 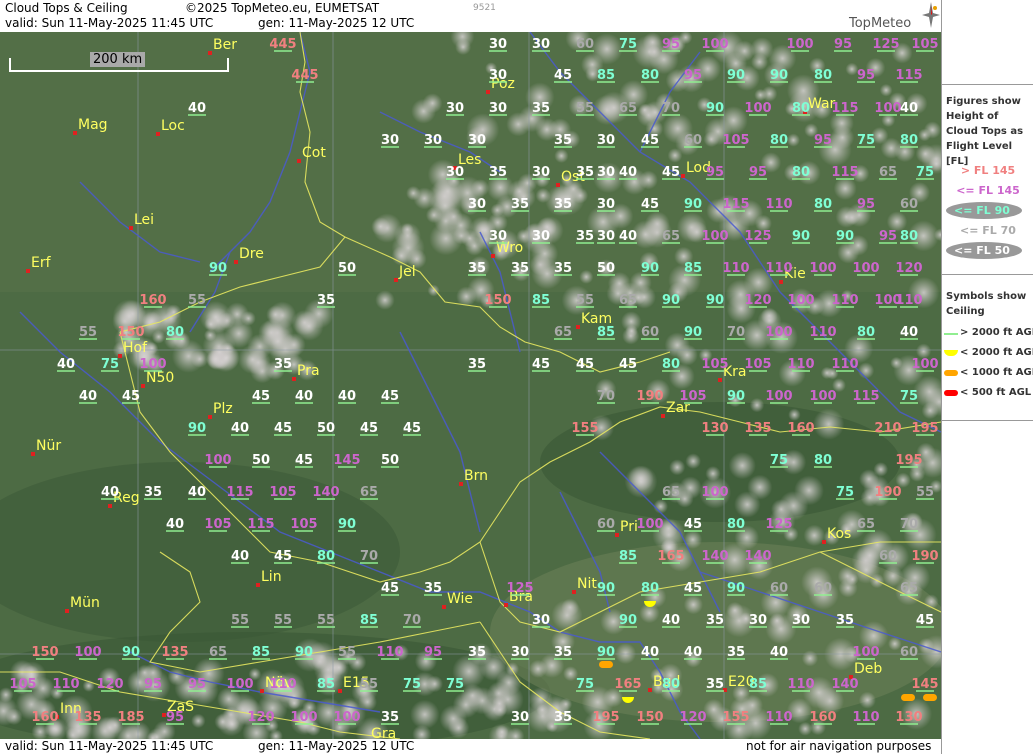 What do you see at coordinates (484, 8) in the screenshot?
I see `chart-code: 9521` at bounding box center [484, 8].